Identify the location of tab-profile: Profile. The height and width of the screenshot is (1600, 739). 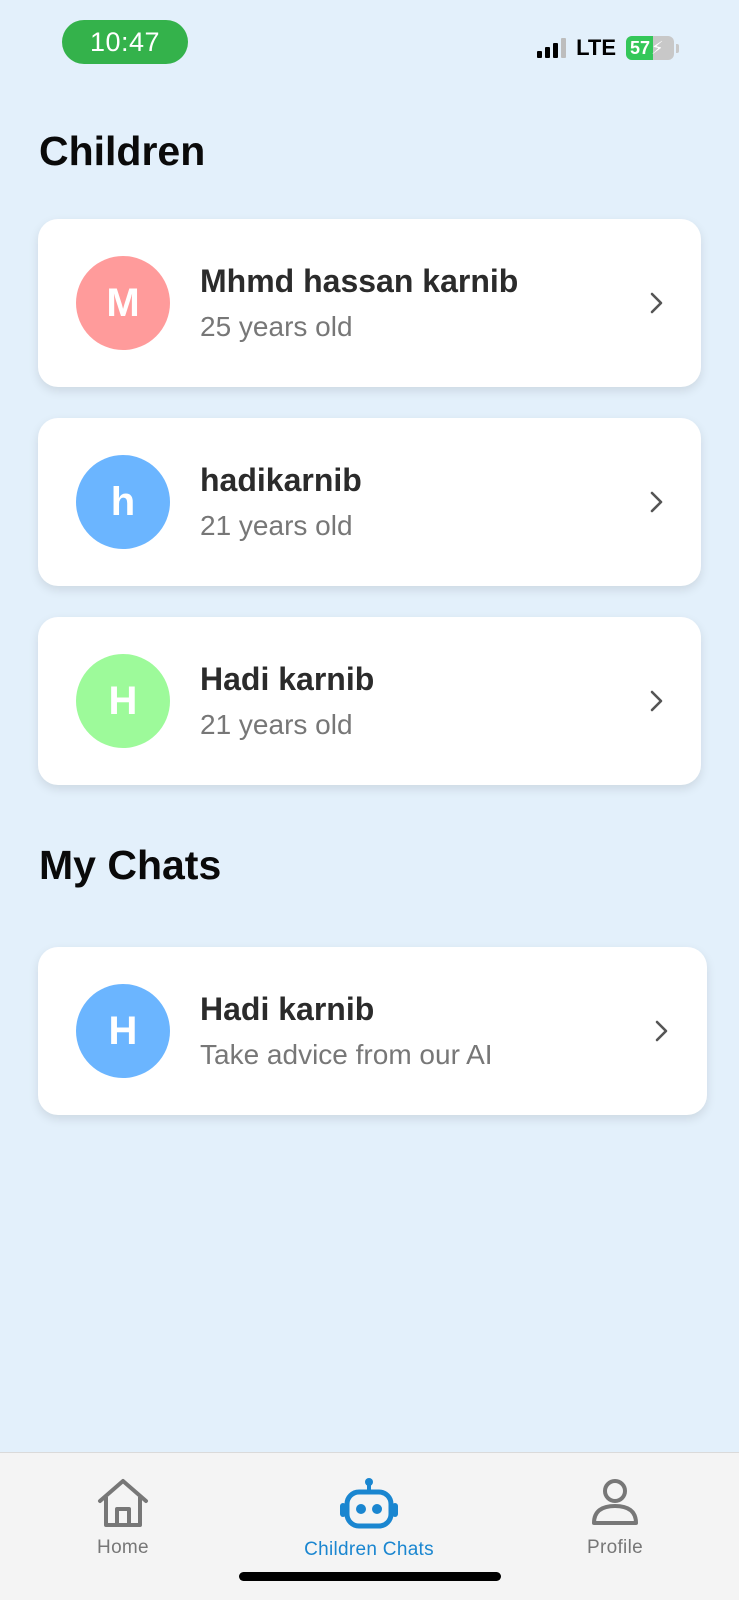
(615, 1518).